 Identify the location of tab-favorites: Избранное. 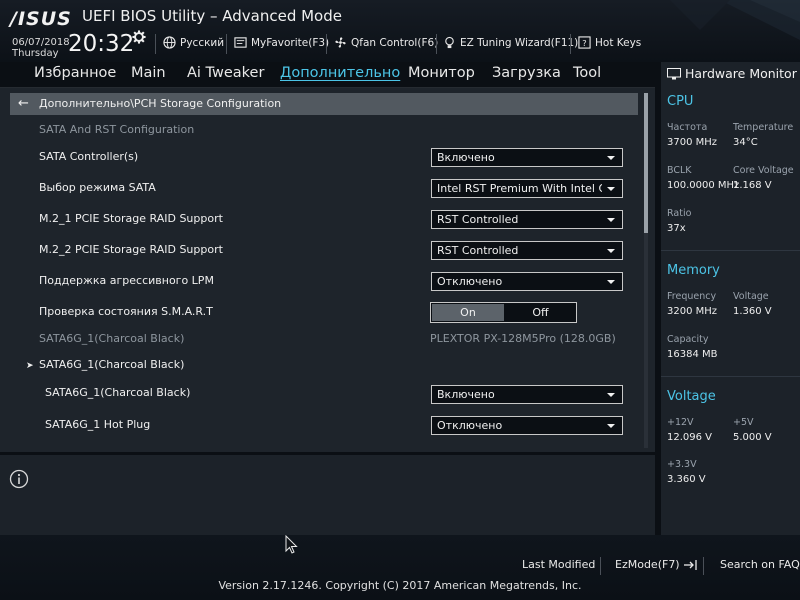
(75, 73).